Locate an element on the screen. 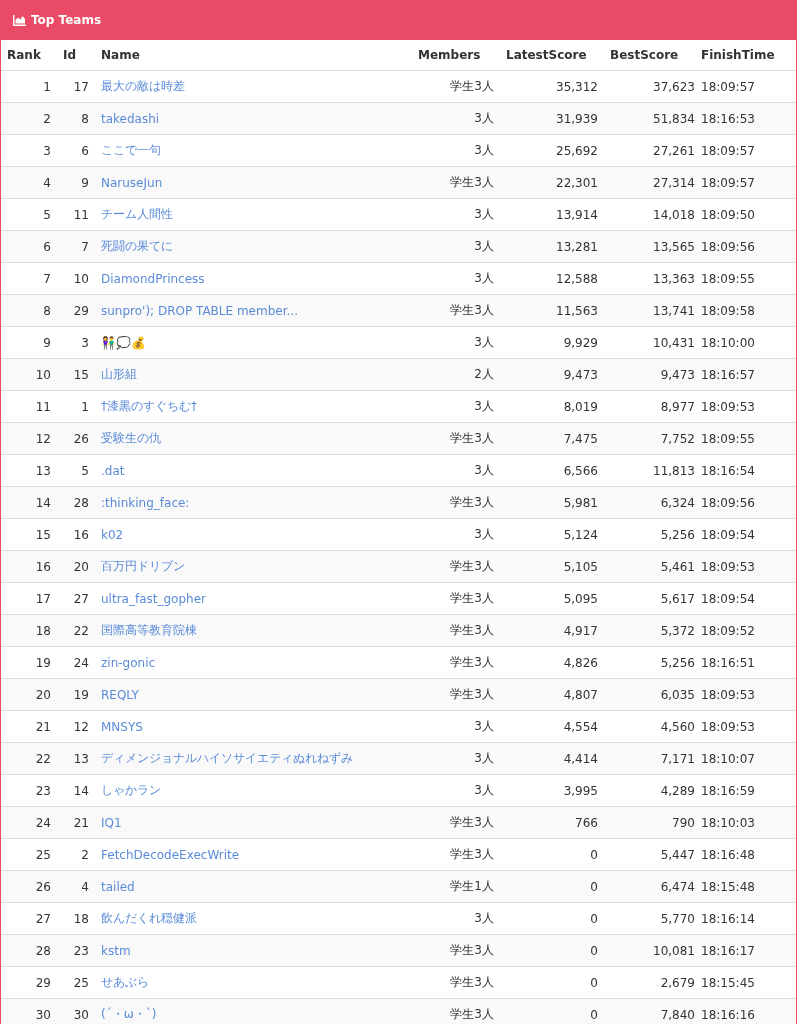  team-name-link: ultra_fast_gopher is located at coordinates (153, 598).